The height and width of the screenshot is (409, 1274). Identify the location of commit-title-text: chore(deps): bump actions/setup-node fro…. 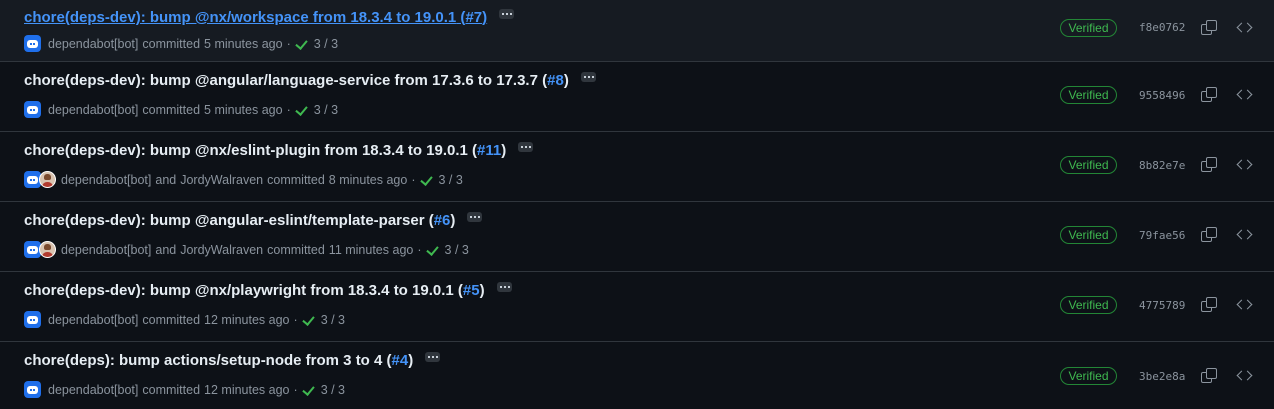
(203, 360).